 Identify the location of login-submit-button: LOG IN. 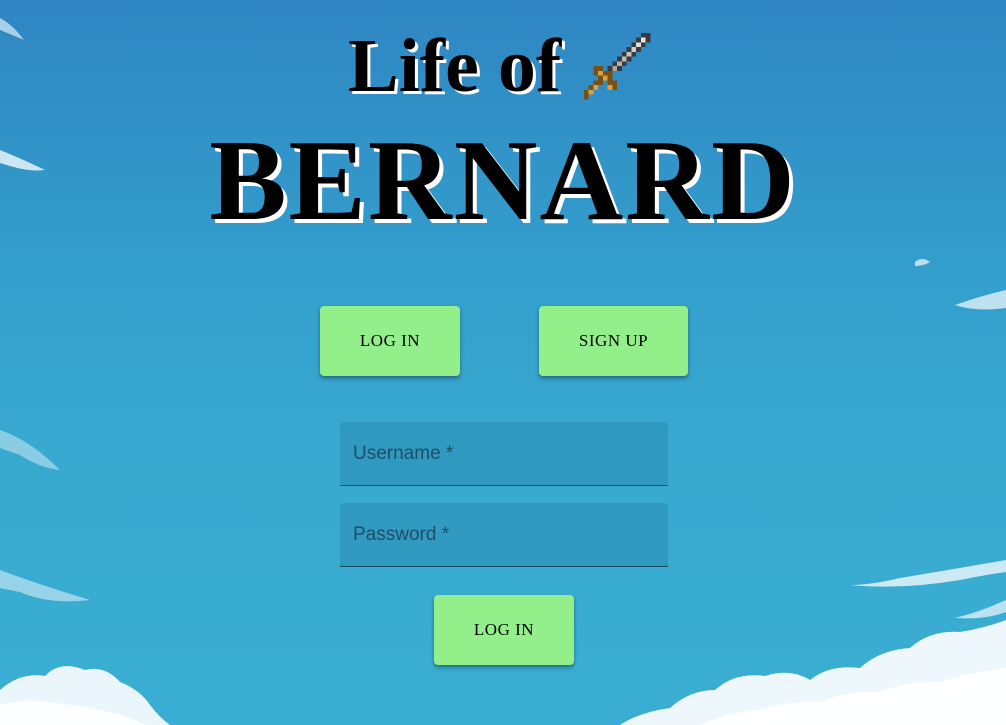
(504, 630).